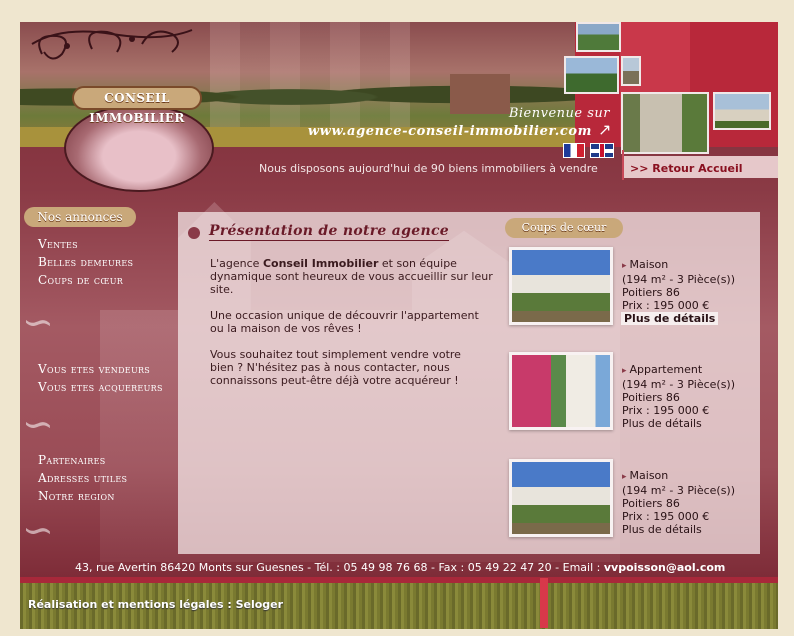 This screenshot has width=794, height=636. I want to click on nav-item-coups-de-coeur: Coups de cœur, so click(80, 280).